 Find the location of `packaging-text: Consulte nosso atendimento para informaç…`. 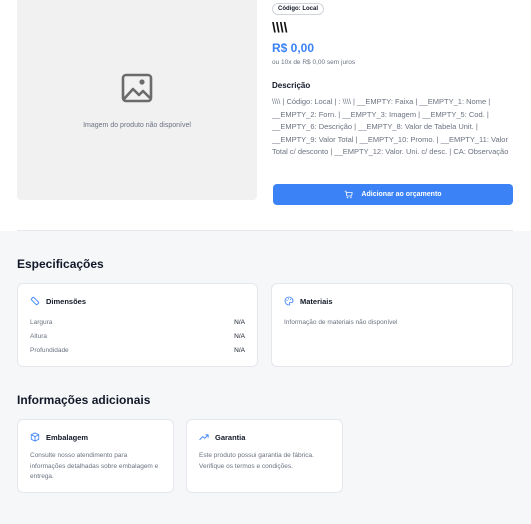

packaging-text: Consulte nosso atendimento para informaç… is located at coordinates (94, 466).